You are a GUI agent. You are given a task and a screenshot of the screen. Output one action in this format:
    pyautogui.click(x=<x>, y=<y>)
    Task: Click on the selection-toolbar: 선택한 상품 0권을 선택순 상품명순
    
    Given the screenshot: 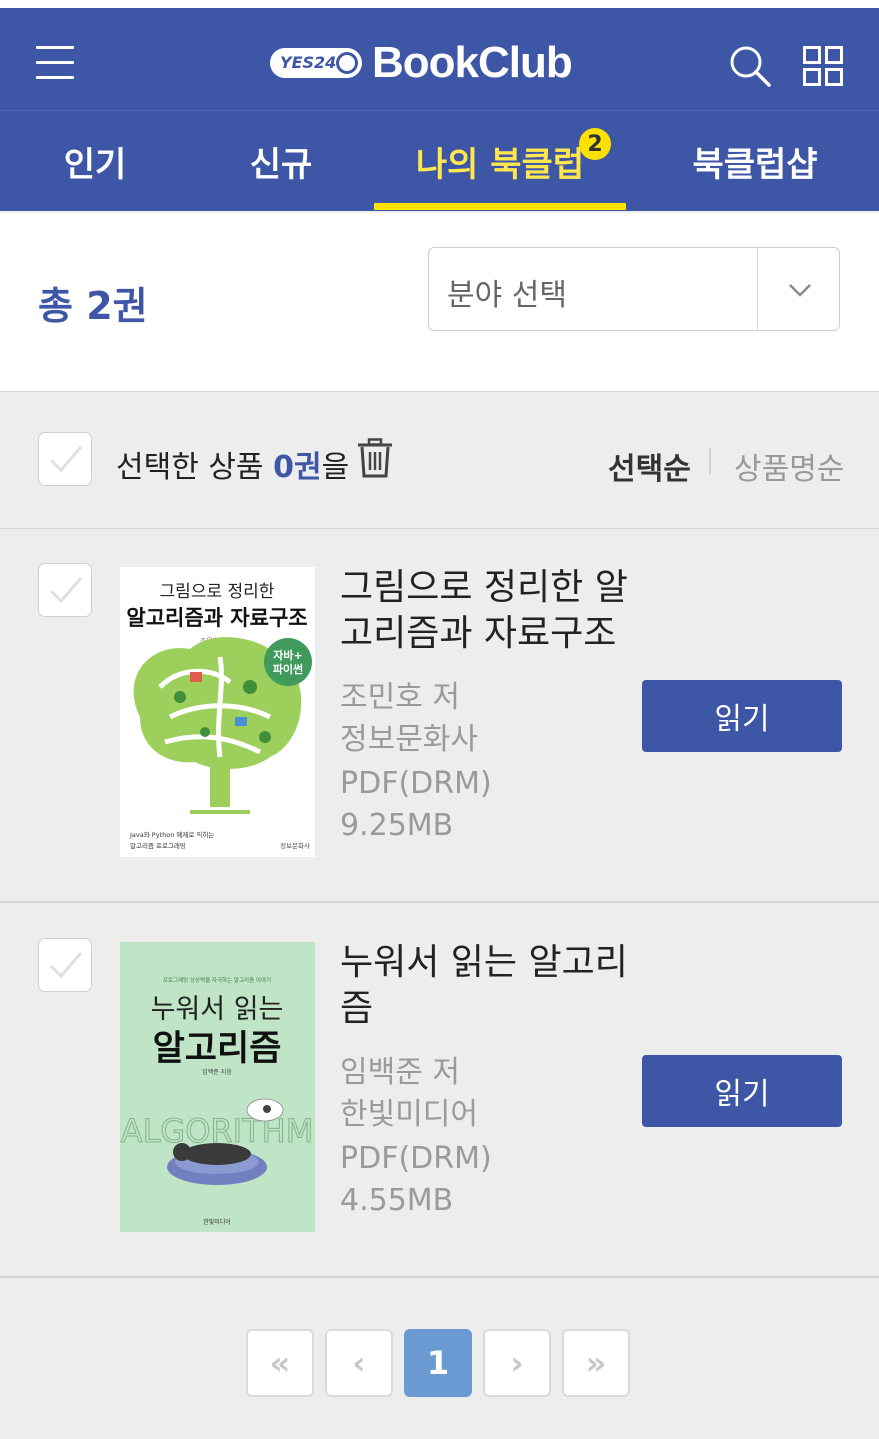 What is the action you would take?
    pyautogui.click(x=439, y=460)
    